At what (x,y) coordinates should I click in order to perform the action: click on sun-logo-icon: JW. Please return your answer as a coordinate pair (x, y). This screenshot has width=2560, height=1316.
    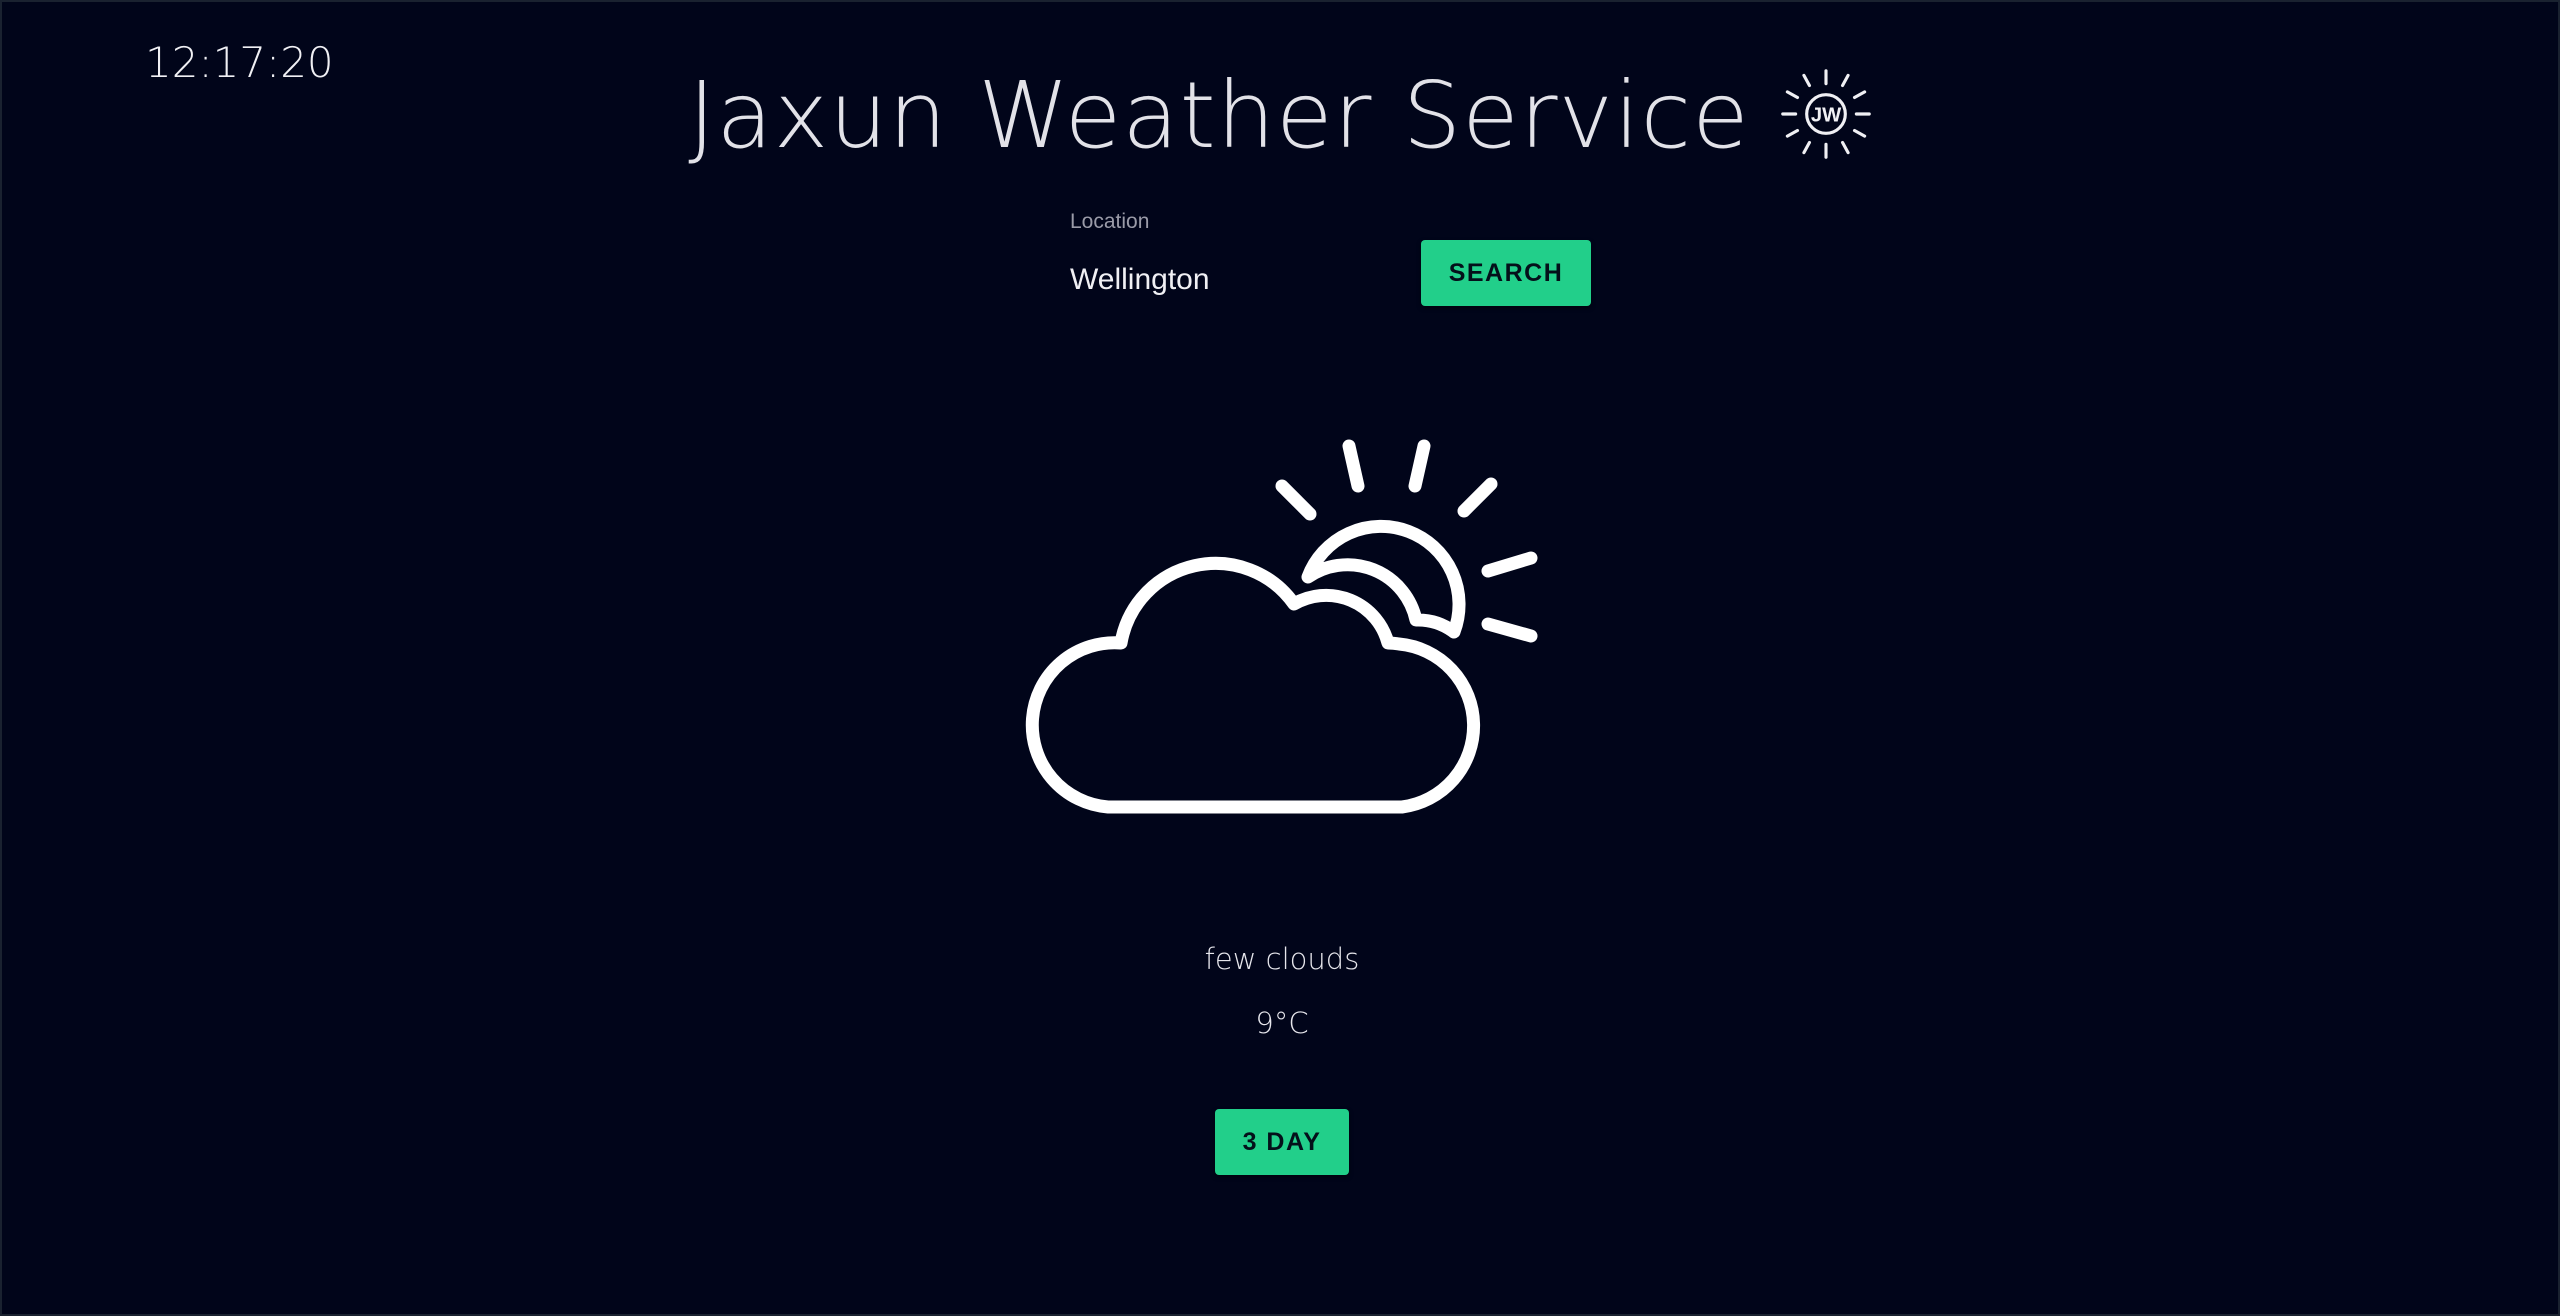
    Looking at the image, I should click on (1825, 114).